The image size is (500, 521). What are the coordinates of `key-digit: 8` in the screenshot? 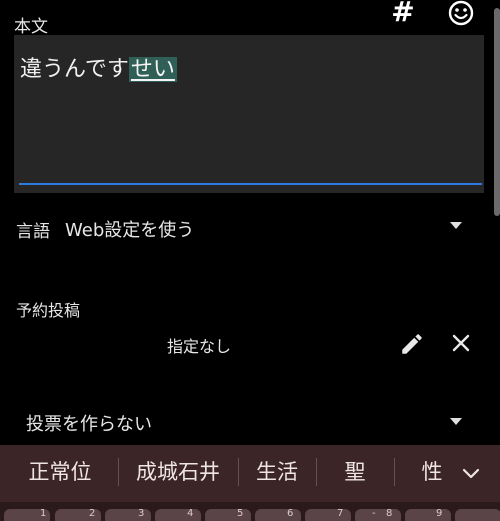 It's located at (389, 513).